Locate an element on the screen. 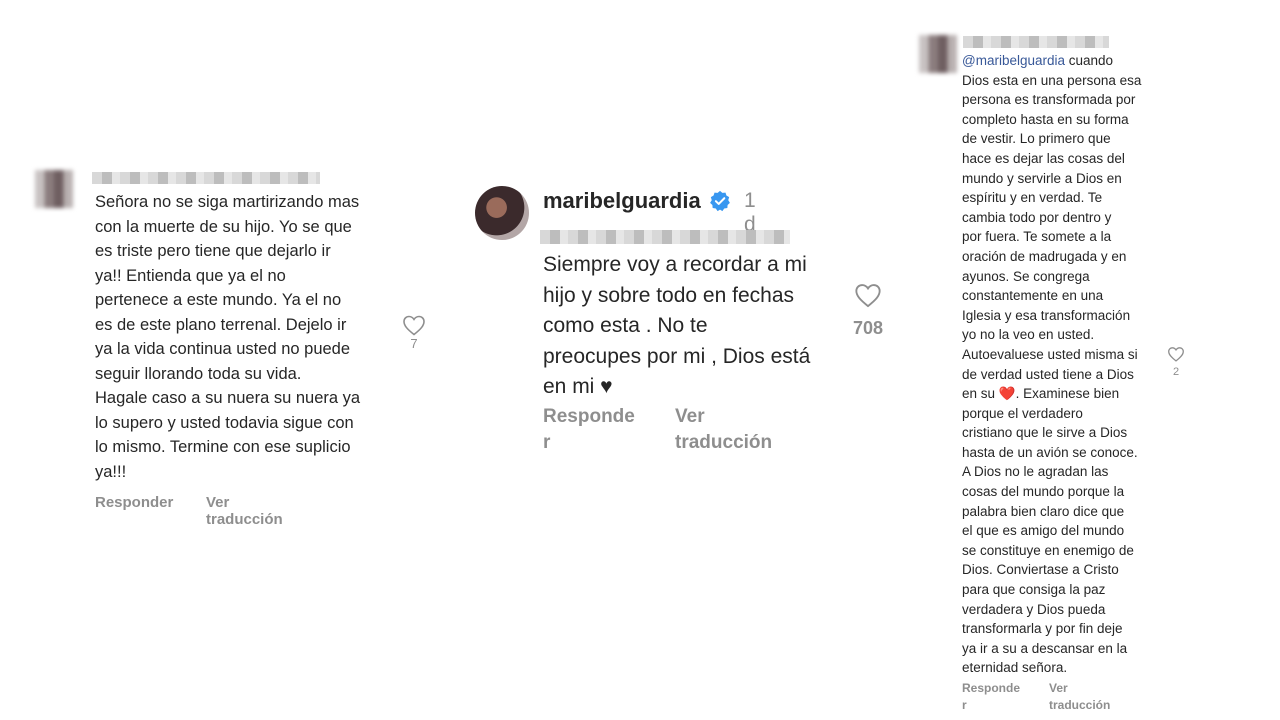  like-count: 708 is located at coordinates (868, 328).